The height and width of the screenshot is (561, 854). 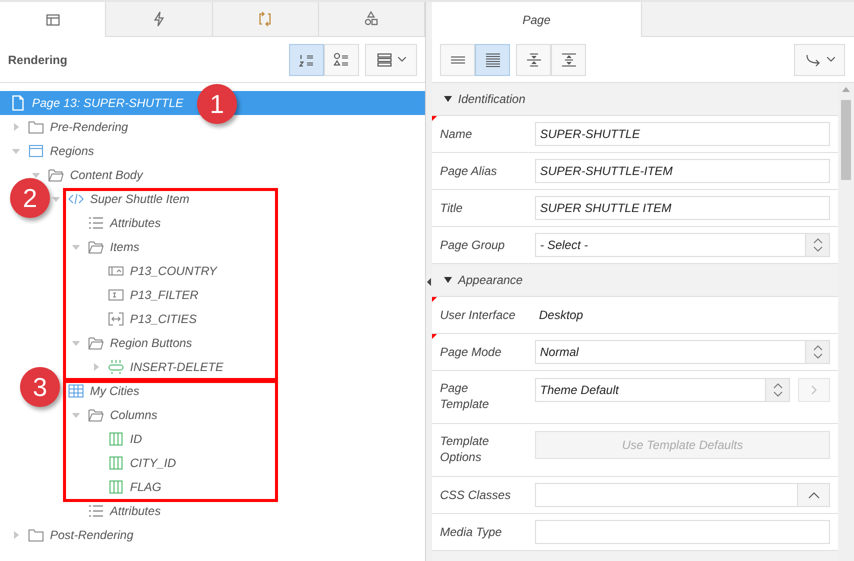 What do you see at coordinates (104, 391) in the screenshot?
I see `tree-node: My Cities` at bounding box center [104, 391].